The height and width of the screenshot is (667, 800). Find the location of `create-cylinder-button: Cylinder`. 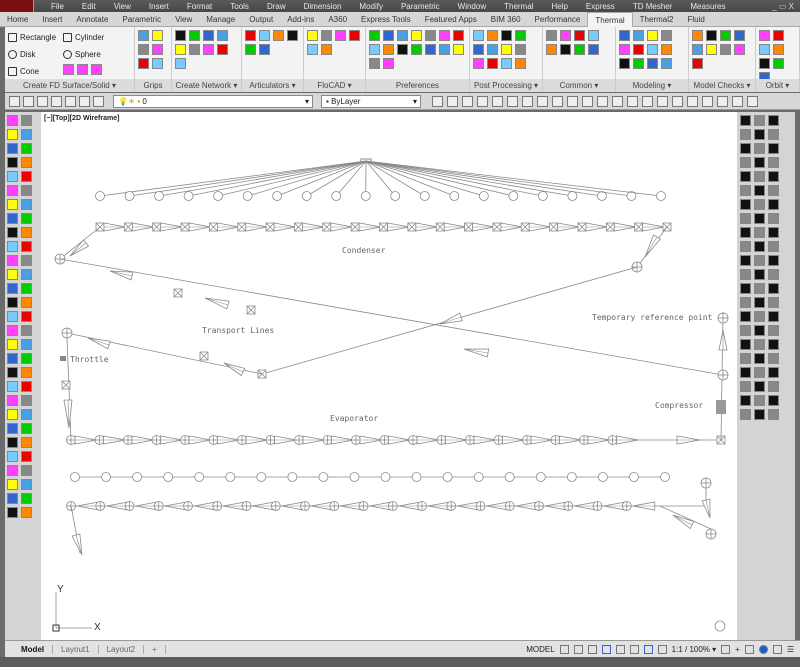

create-cylinder-button: Cylinder is located at coordinates (89, 37).